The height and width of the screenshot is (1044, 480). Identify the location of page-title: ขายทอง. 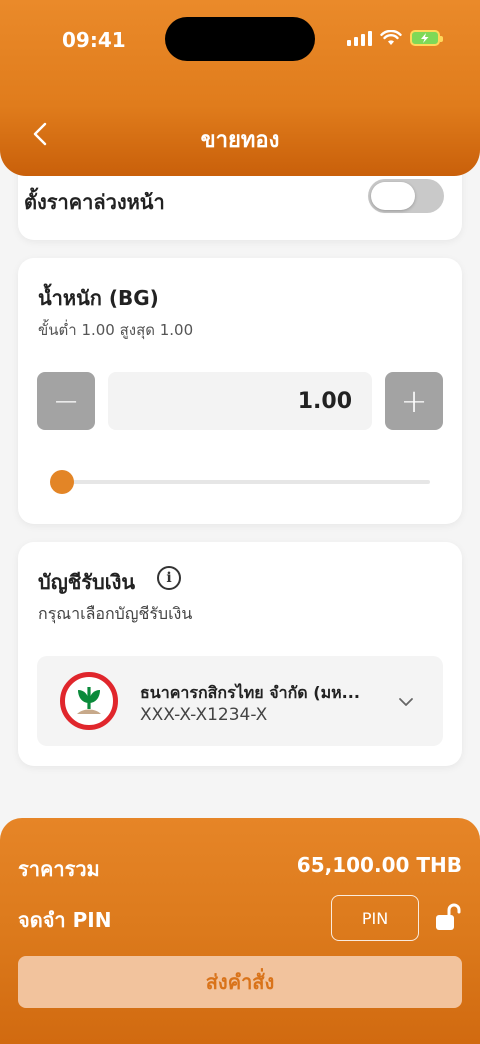
(240, 140).